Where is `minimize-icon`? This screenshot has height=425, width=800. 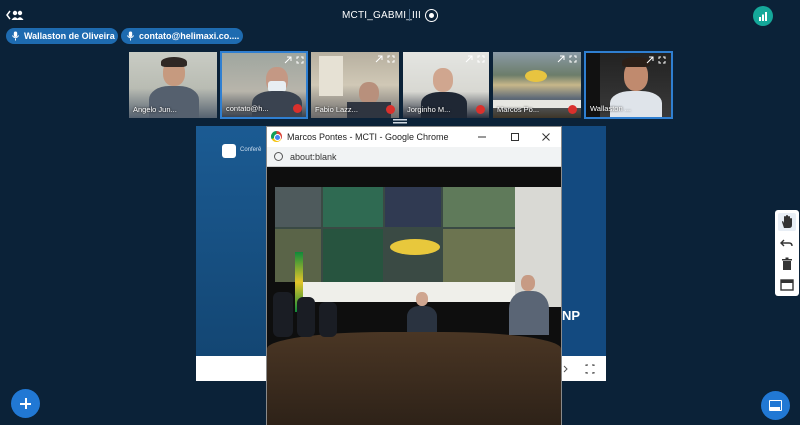 minimize-icon is located at coordinates (482, 137).